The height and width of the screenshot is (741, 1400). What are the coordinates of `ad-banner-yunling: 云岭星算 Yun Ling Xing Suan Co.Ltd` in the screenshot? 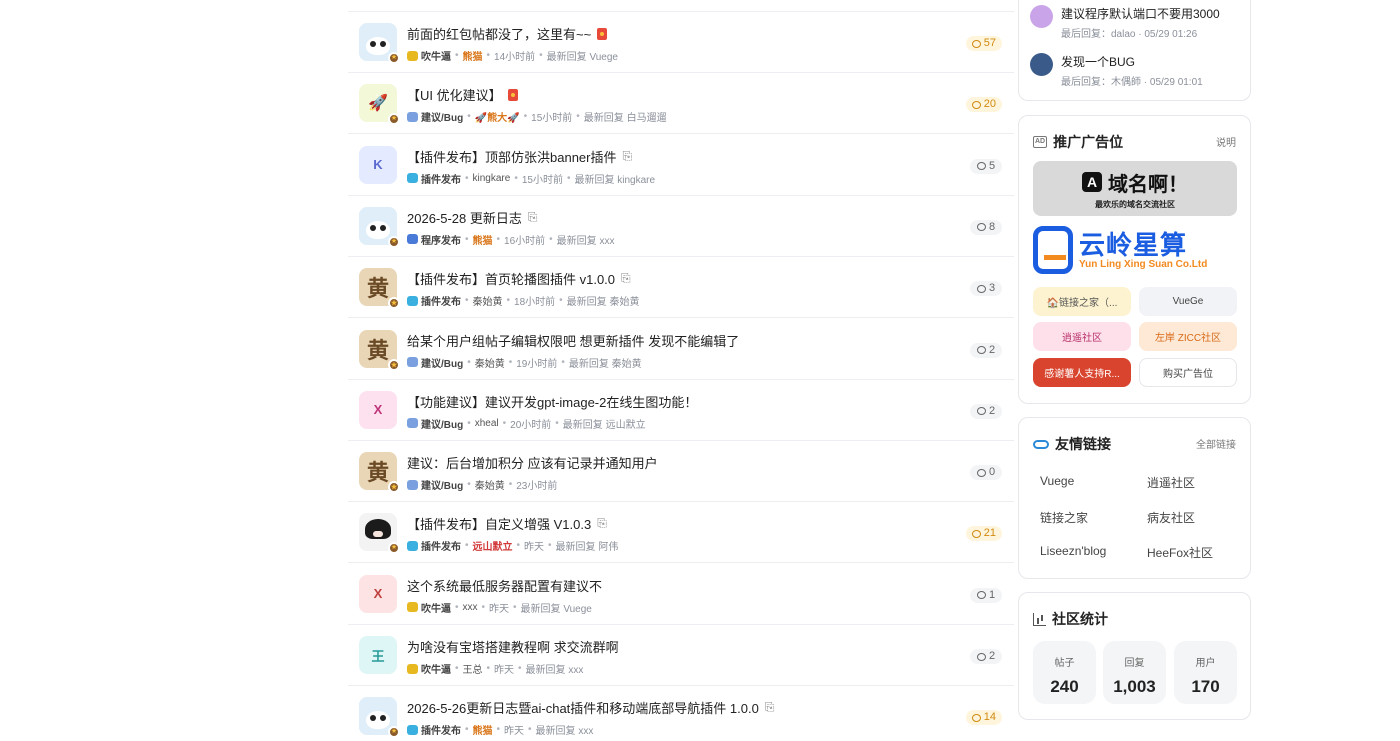 It's located at (1135, 250).